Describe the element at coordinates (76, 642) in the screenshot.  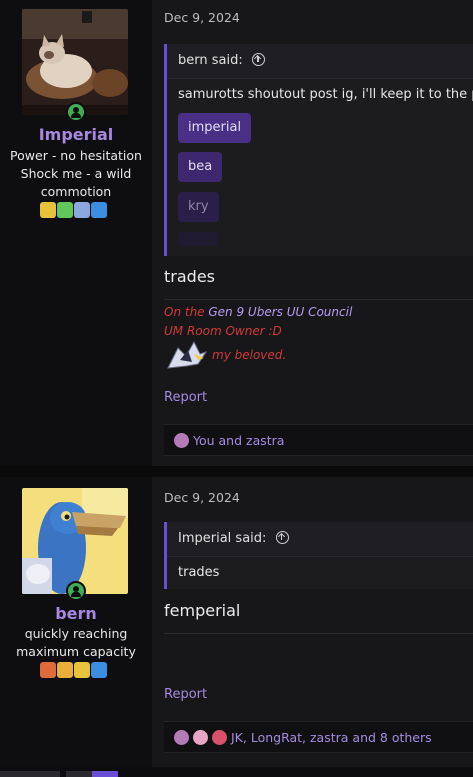
I see `user-title: quickly reaching maximum capacity` at that location.